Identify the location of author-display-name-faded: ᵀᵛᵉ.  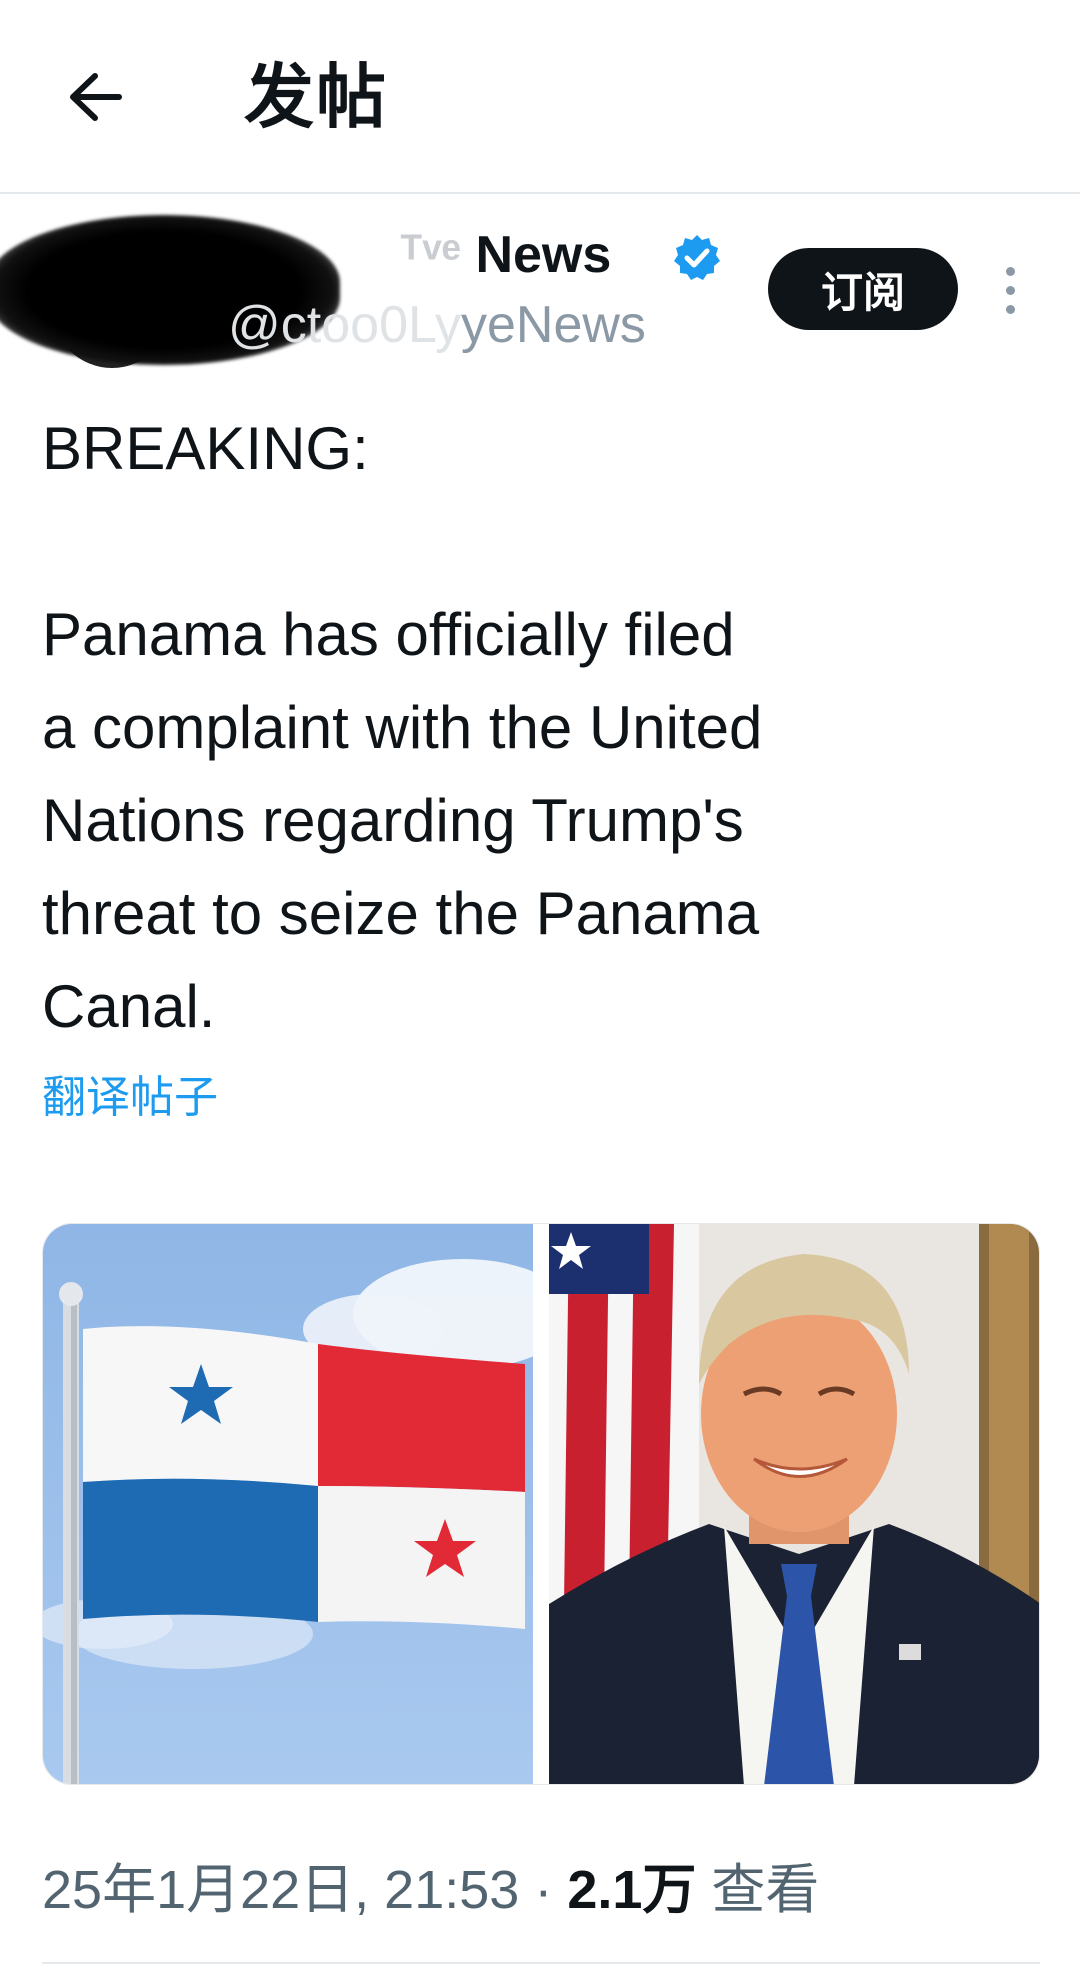
(438, 255).